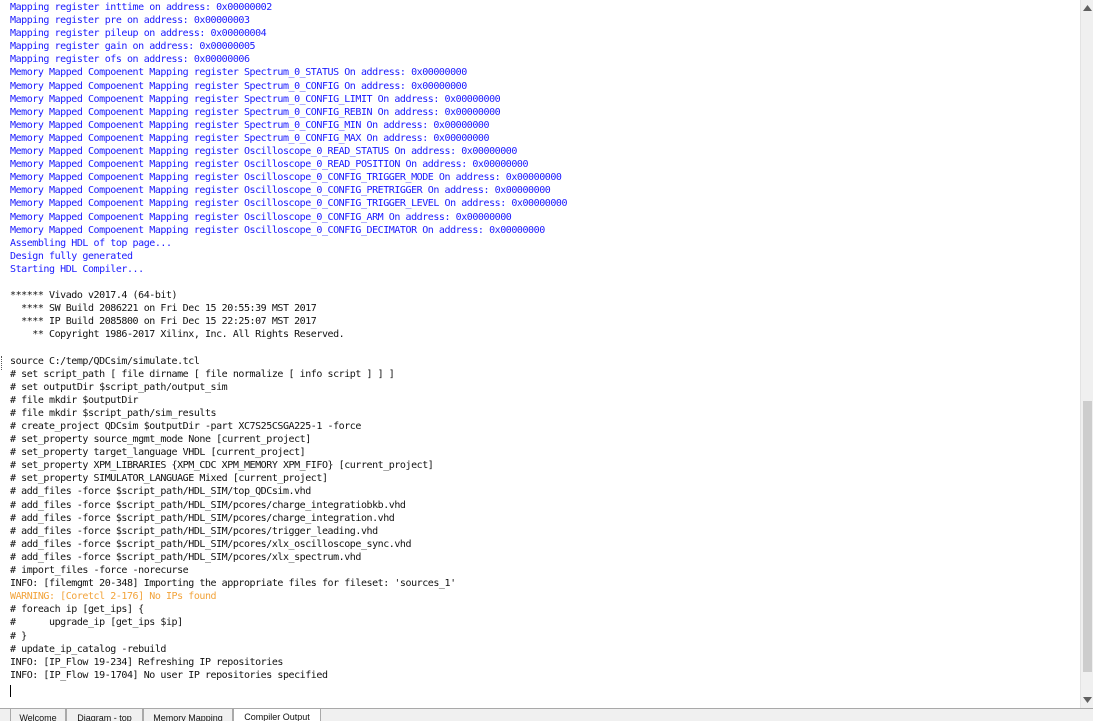 The width and height of the screenshot is (1093, 721). Describe the element at coordinates (277, 715) in the screenshot. I see `tab-compiler-output: Compiler Output` at that location.